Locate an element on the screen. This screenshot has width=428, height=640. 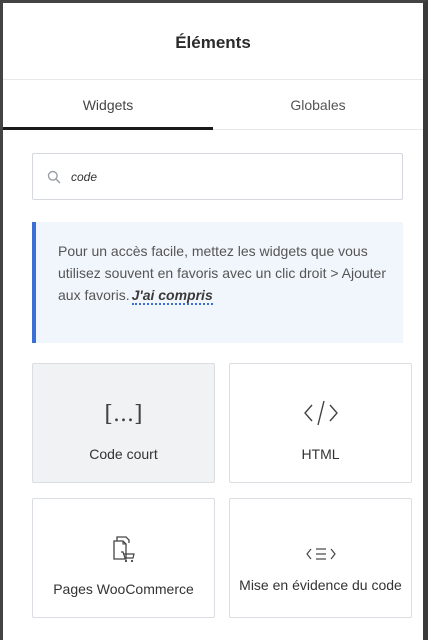
widget-shortcode: [...] Code court is located at coordinates (123, 423).